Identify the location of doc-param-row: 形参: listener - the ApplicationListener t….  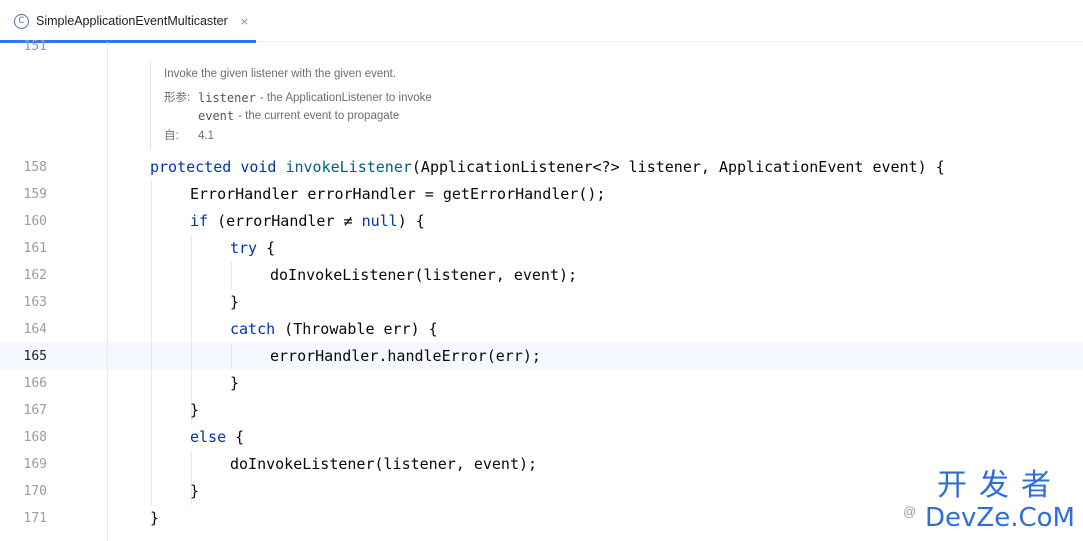
(377, 98).